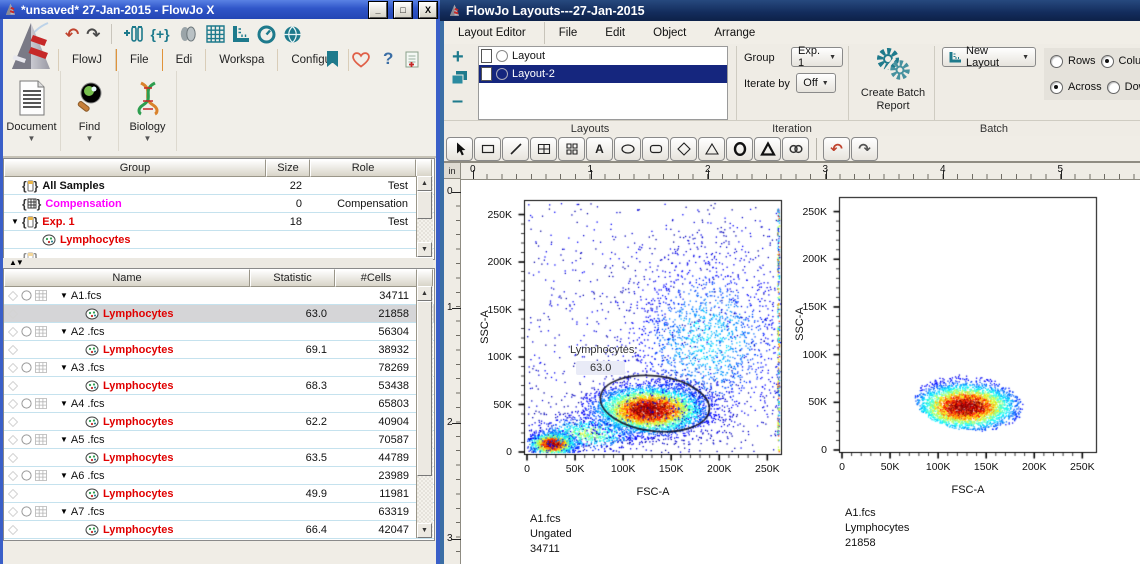 Image resolution: width=1140 pixels, height=564 pixels. I want to click on menu-object: Object, so click(669, 33).